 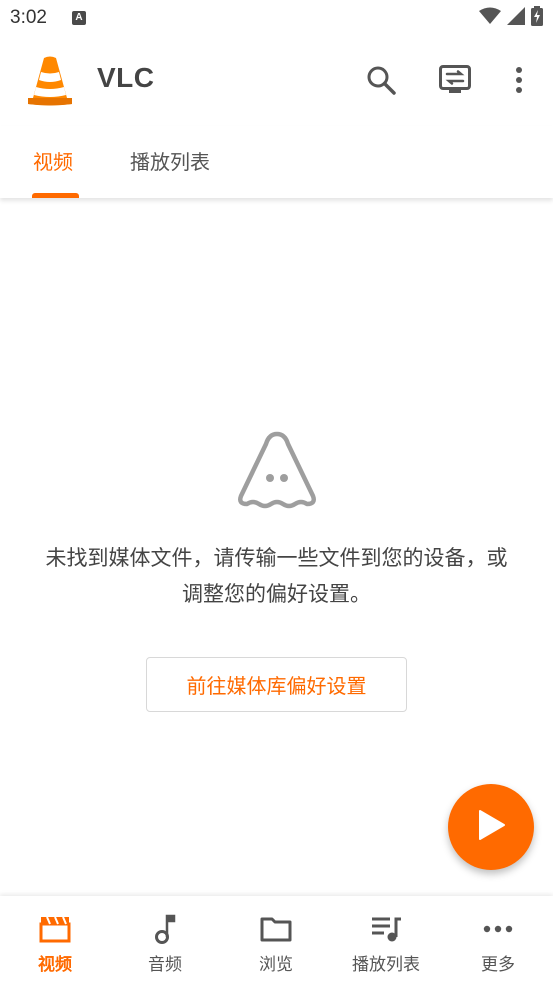 I want to click on tab-bar: 视频 播放列表, so click(x=276, y=162).